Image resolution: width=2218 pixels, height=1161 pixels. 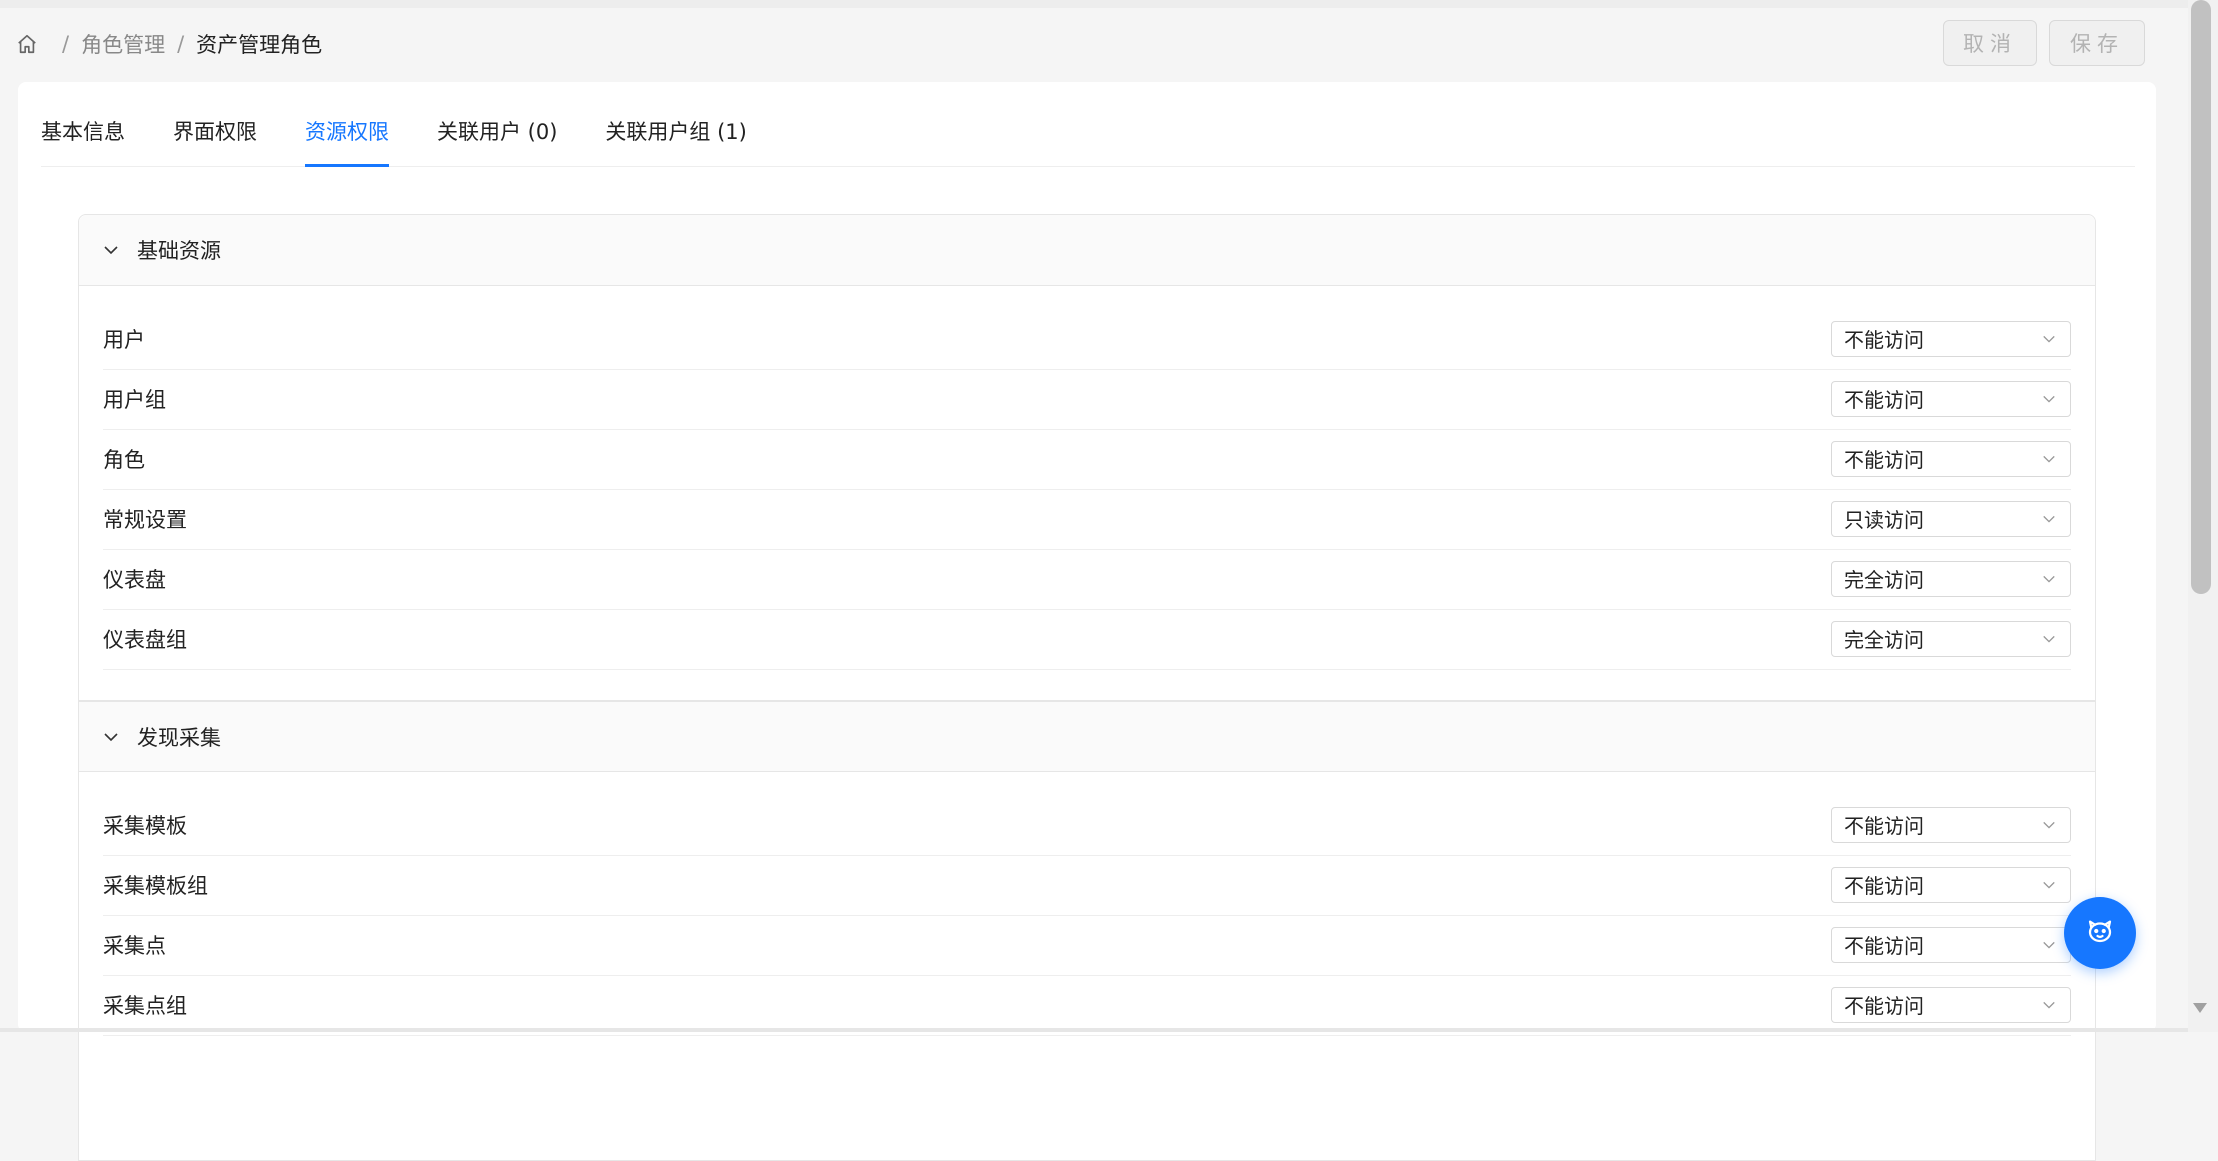 What do you see at coordinates (123, 44) in the screenshot?
I see `breadcrumb-item-role-management: 角色管理` at bounding box center [123, 44].